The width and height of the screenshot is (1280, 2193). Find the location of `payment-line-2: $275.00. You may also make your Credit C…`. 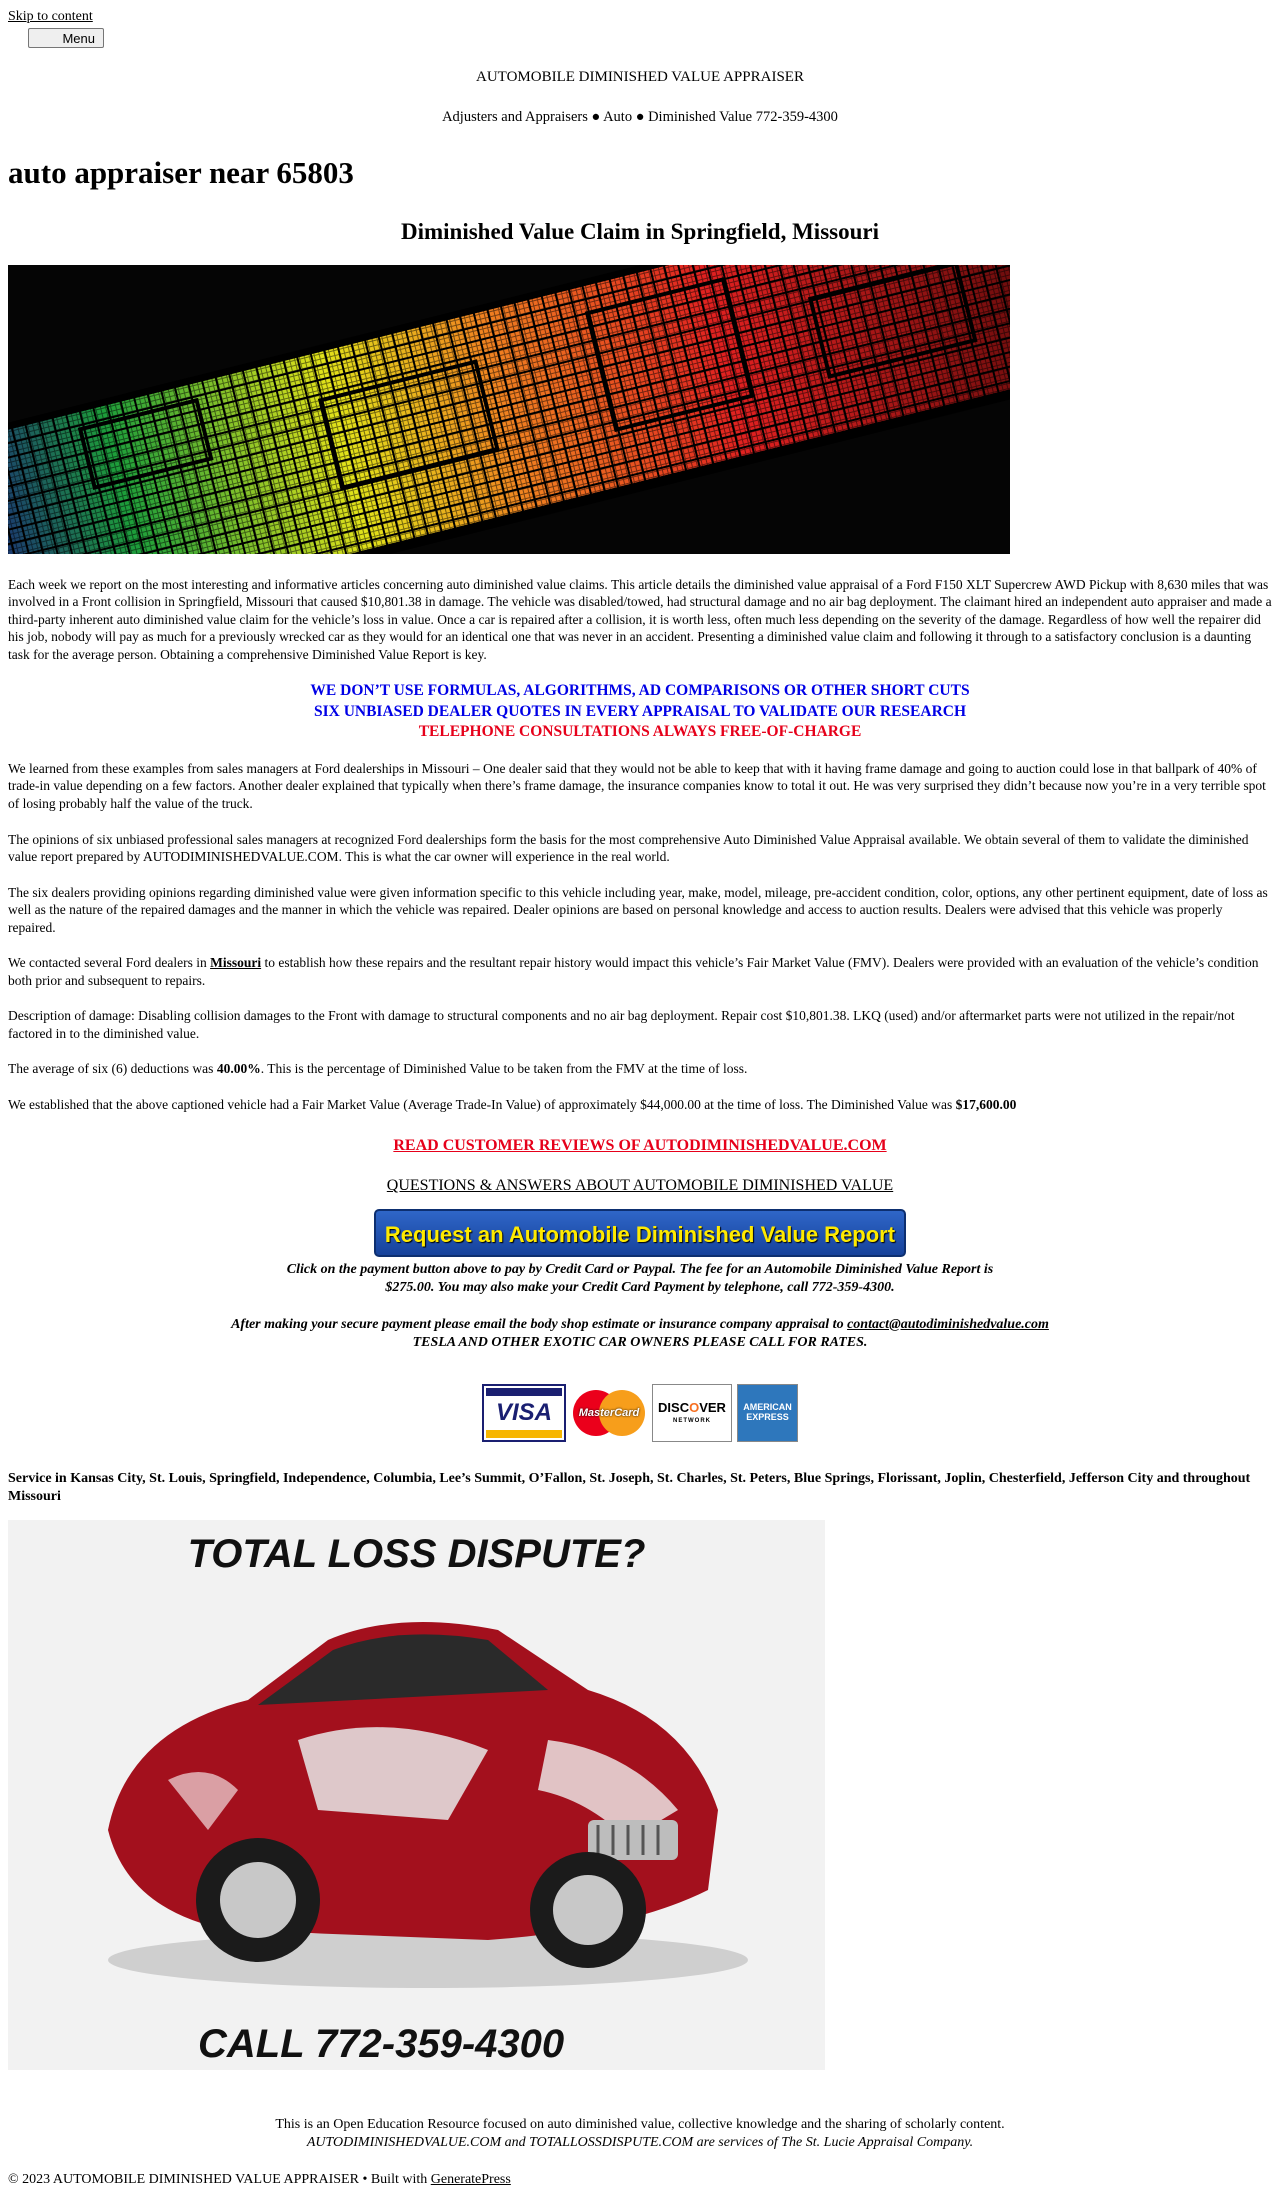

payment-line-2: $275.00. You may also make your Credit C… is located at coordinates (640, 1288).